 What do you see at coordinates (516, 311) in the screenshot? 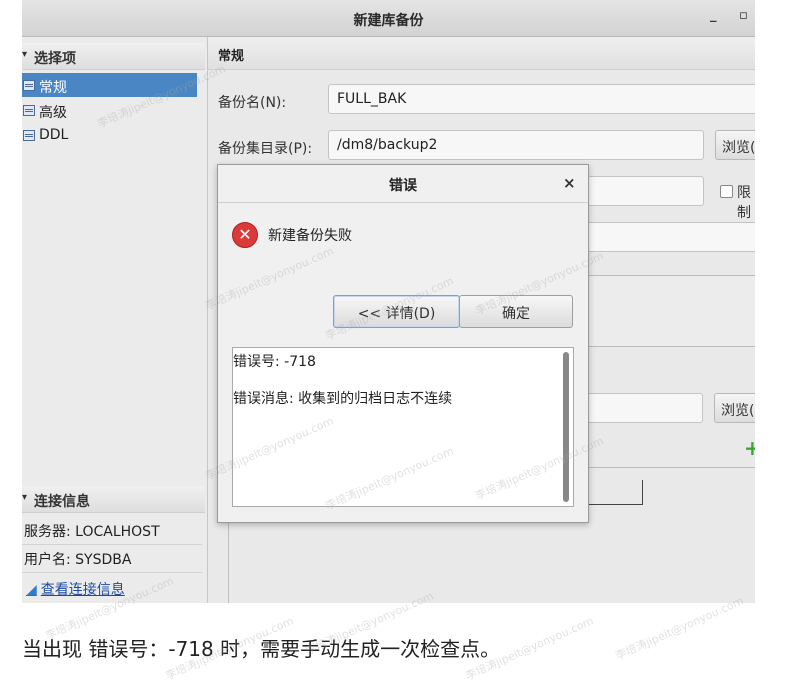
I see `ok-button: 确定` at bounding box center [516, 311].